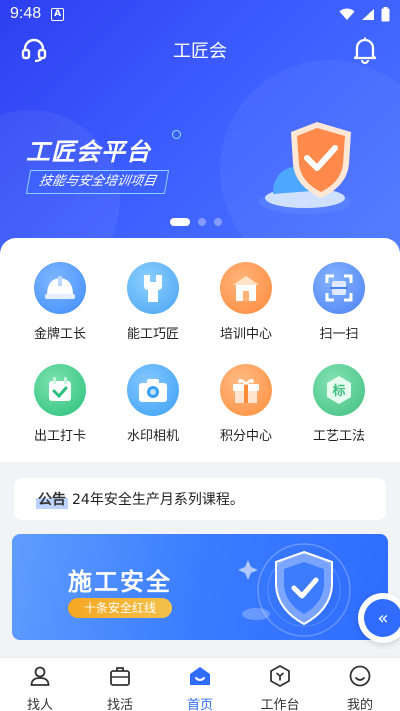 This screenshot has width=400, height=711. What do you see at coordinates (60, 288) in the screenshot?
I see `helmet-icon` at bounding box center [60, 288].